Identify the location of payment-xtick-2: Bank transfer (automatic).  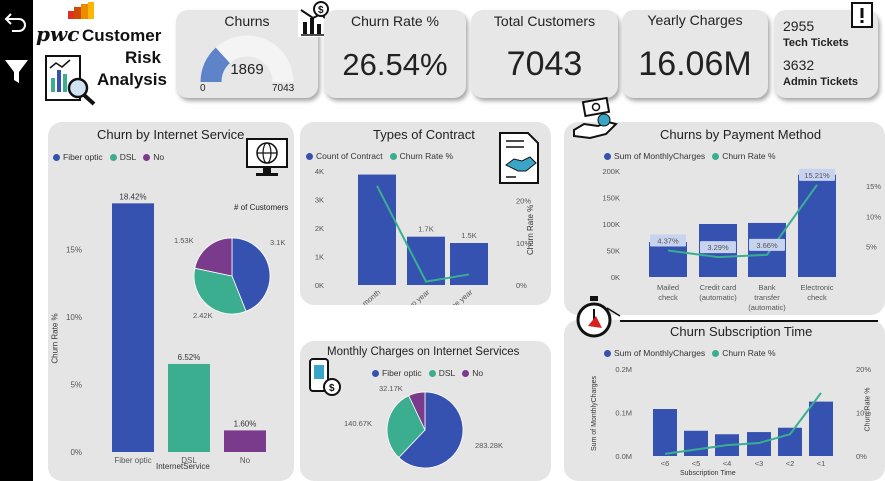
(767, 297).